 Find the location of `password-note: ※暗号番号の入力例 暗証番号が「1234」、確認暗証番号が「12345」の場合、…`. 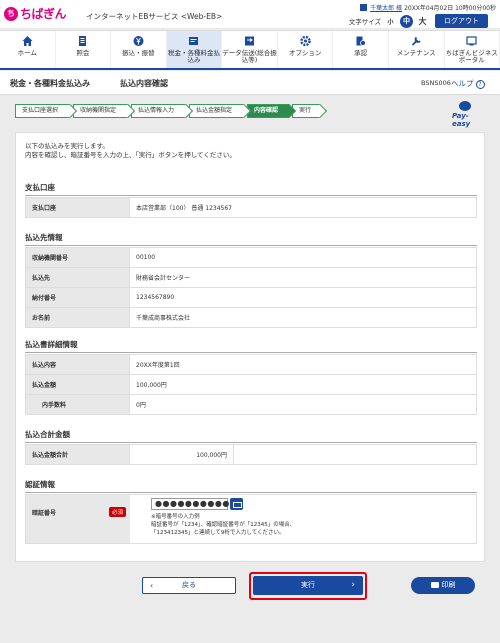

password-note: ※暗号番号の入力例 暗証番号が「1234」、確認暗証番号が「12345」の場合、… is located at coordinates (223, 525).